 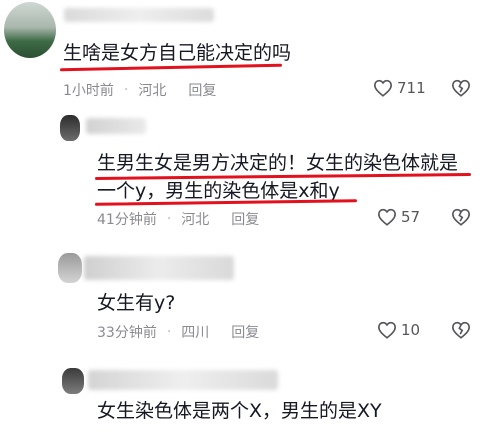 I want to click on like-count: 57, so click(x=411, y=217).